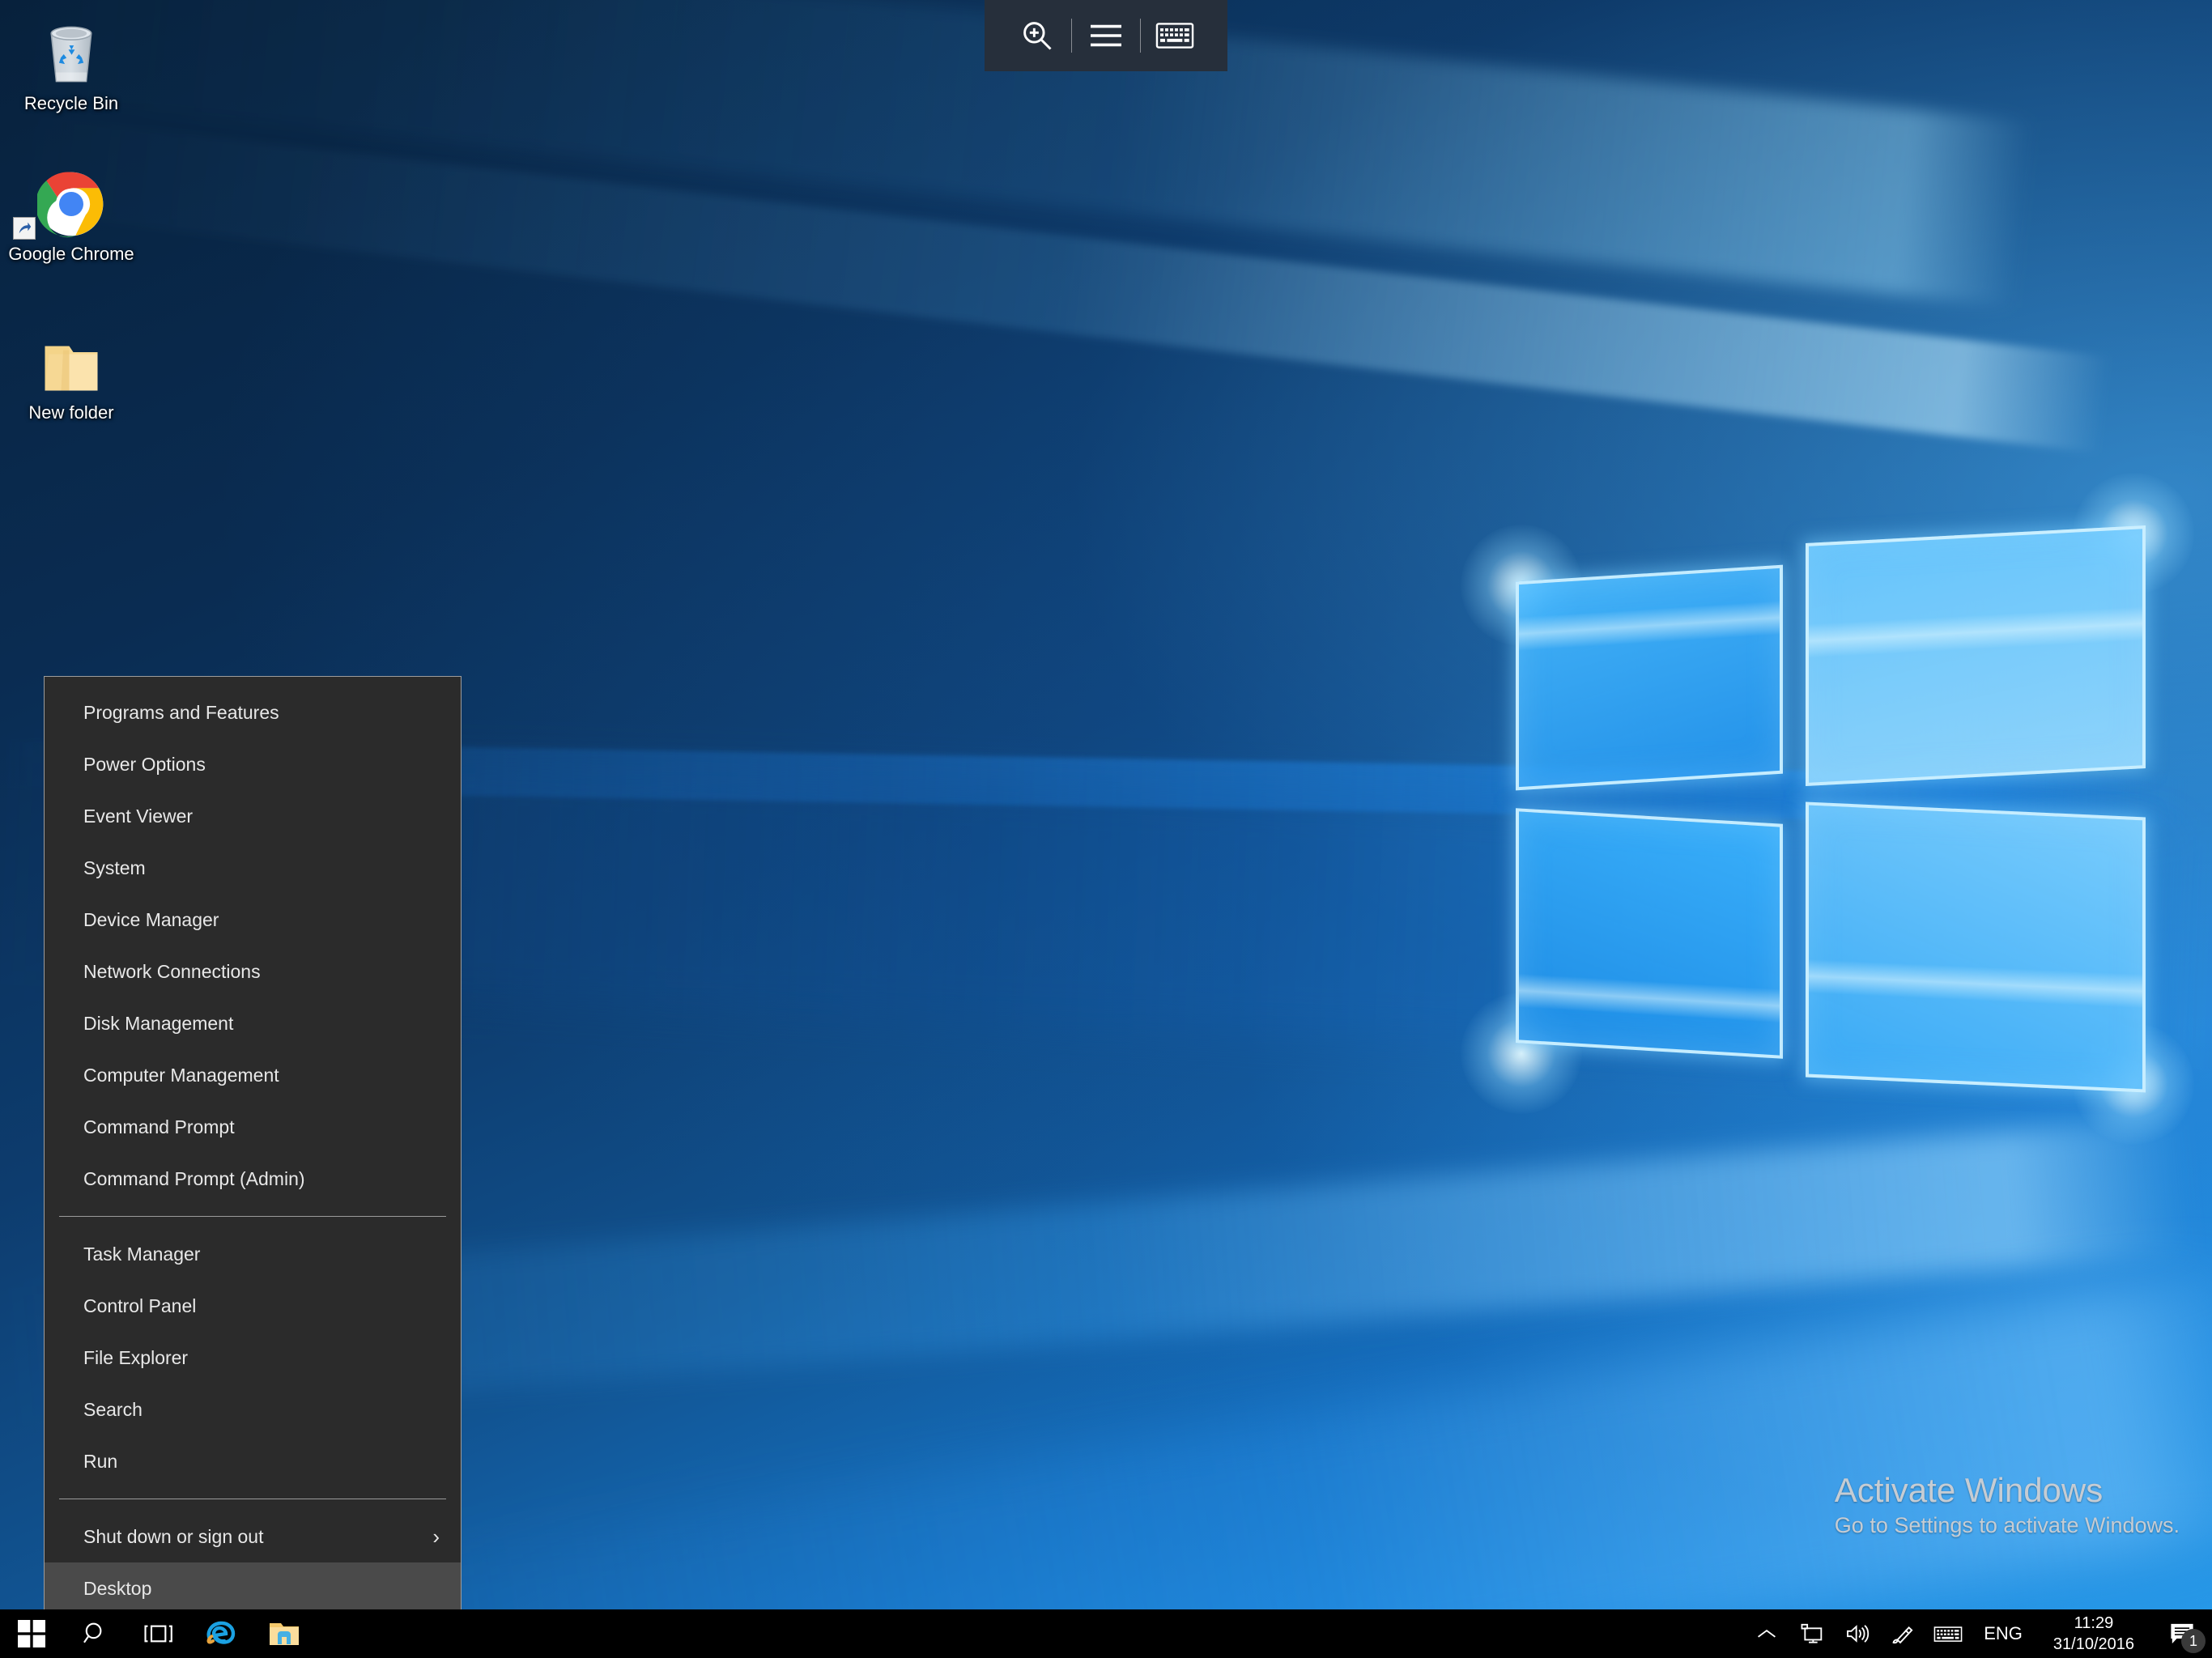 The height and width of the screenshot is (1658, 2212). I want to click on system-tray: ENG 11:29 31/10/2016 1, so click(1978, 1633).